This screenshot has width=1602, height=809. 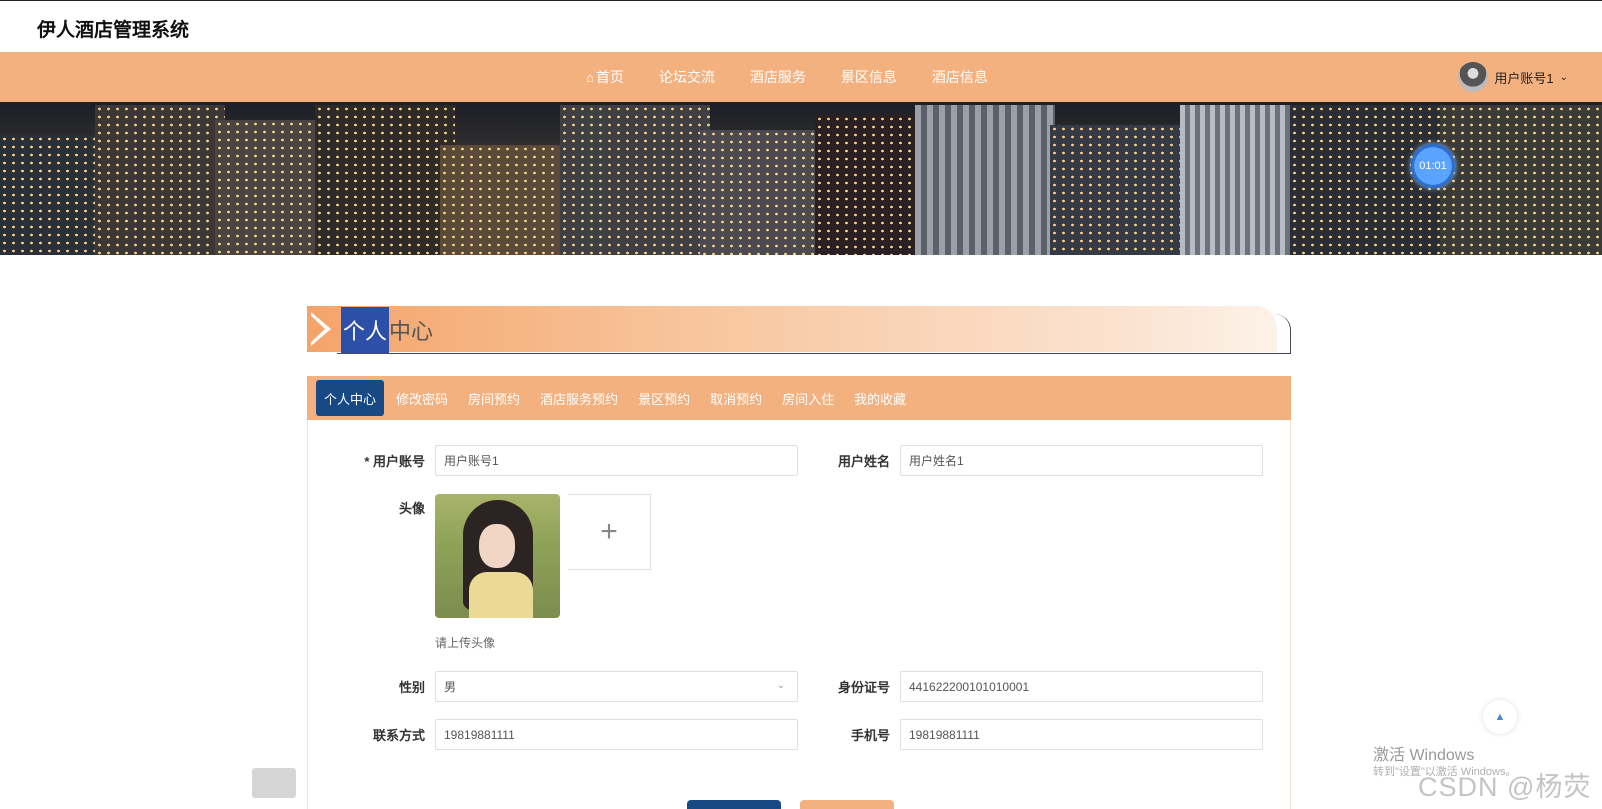 What do you see at coordinates (465, 643) in the screenshot?
I see `avatar-hint: 请上传头像` at bounding box center [465, 643].